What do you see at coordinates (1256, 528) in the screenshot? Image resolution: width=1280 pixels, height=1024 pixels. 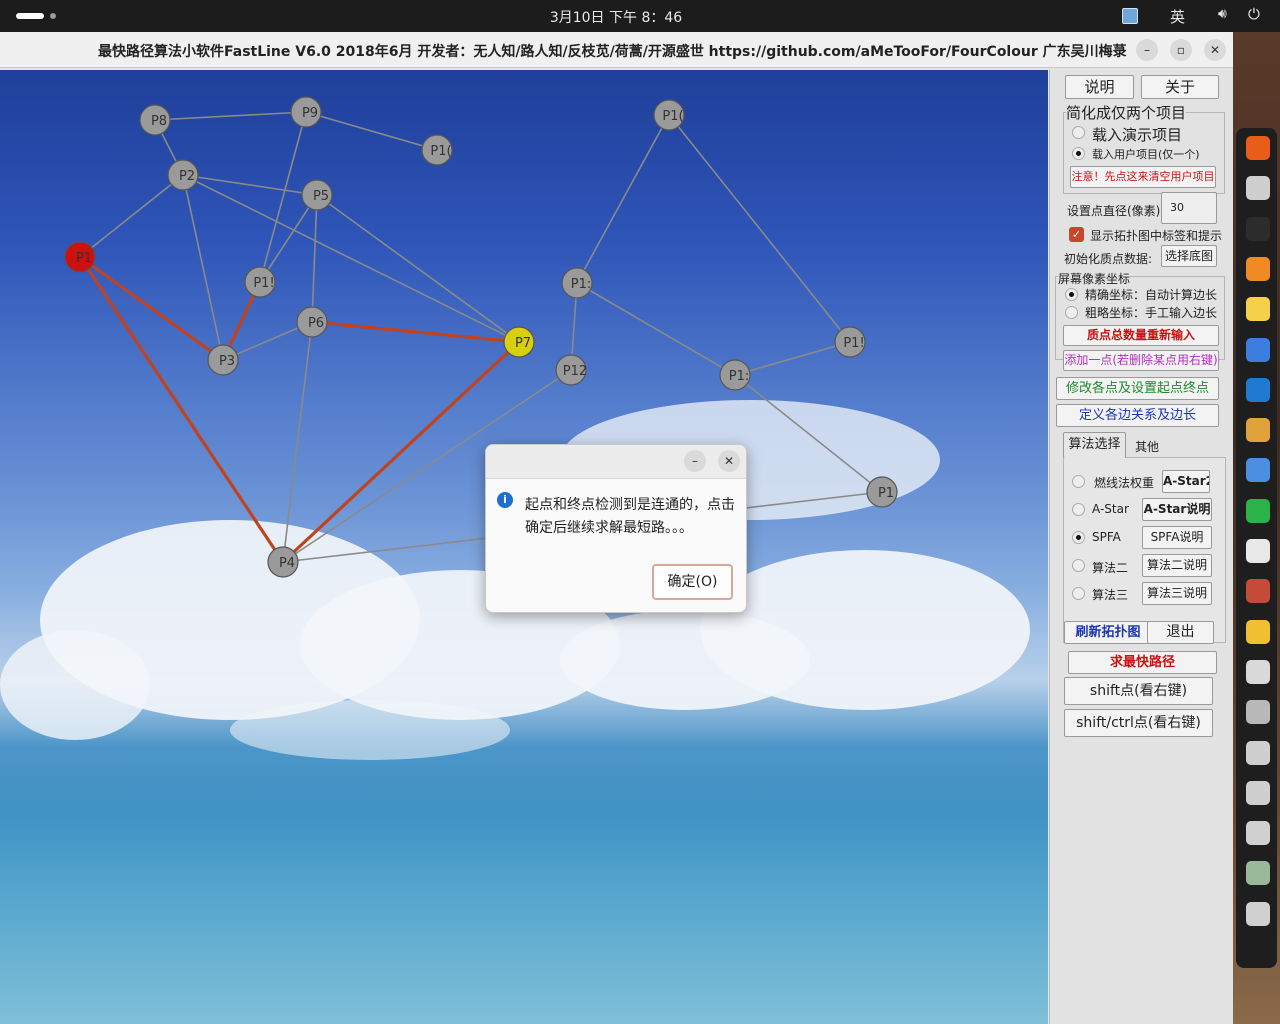 I see `dock` at bounding box center [1256, 528].